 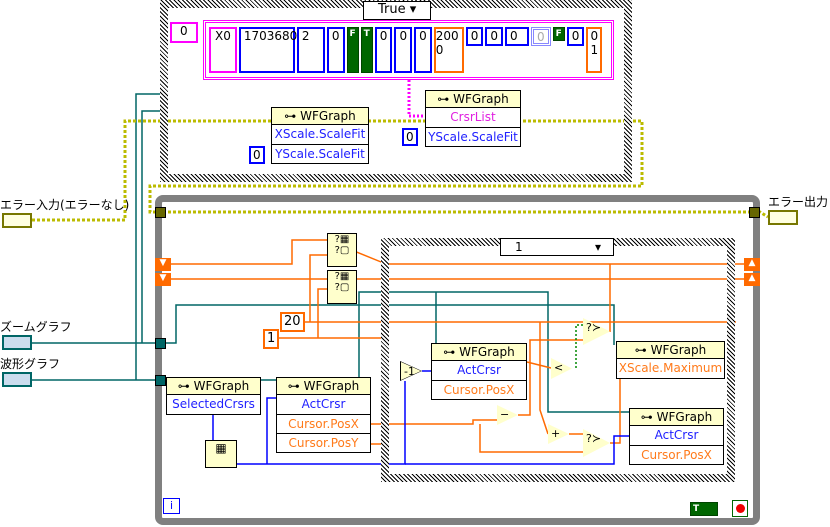 What do you see at coordinates (448, 50) in the screenshot?
I see `orange-array: 200 0` at bounding box center [448, 50].